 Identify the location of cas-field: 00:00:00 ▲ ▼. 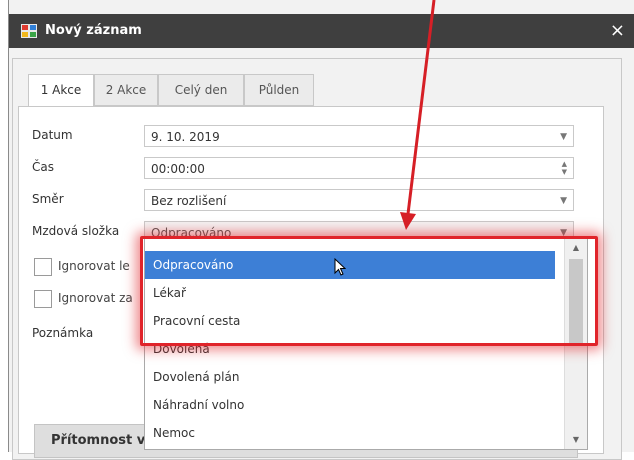
(359, 168).